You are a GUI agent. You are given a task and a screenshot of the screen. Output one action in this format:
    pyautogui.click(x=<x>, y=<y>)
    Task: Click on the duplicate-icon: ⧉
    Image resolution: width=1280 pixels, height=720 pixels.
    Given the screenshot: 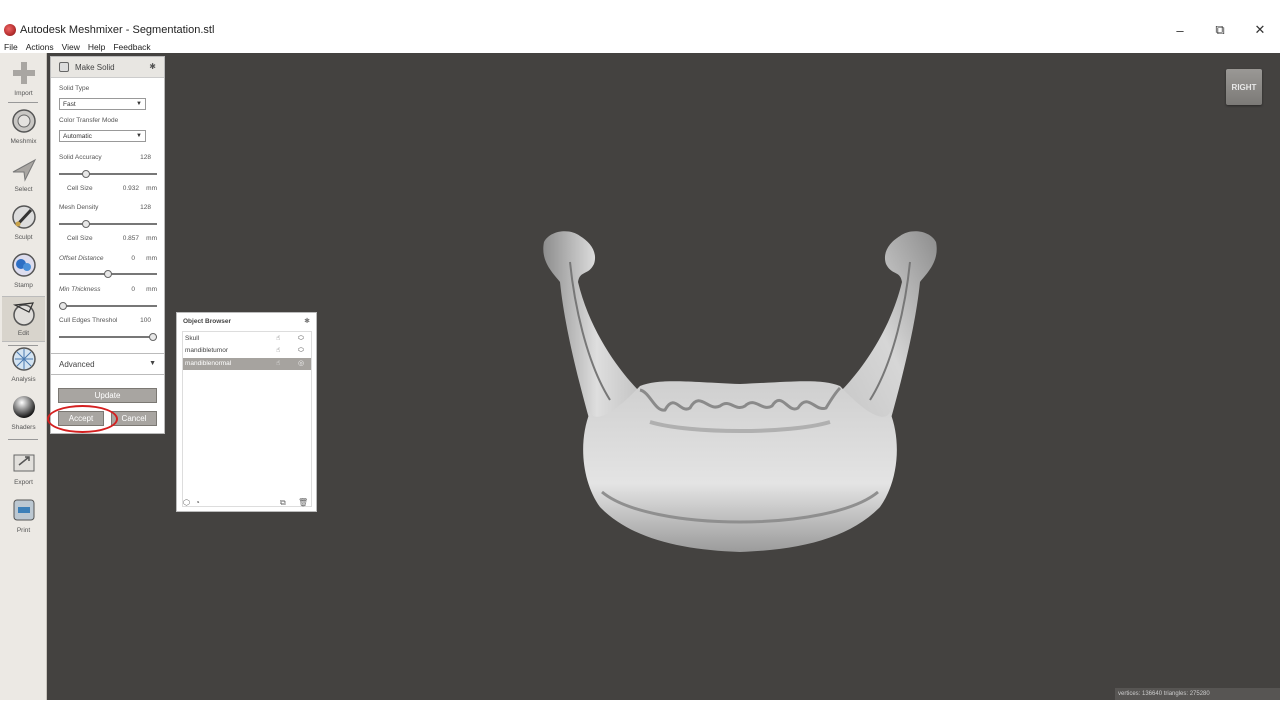 What is the action you would take?
    pyautogui.click(x=283, y=503)
    